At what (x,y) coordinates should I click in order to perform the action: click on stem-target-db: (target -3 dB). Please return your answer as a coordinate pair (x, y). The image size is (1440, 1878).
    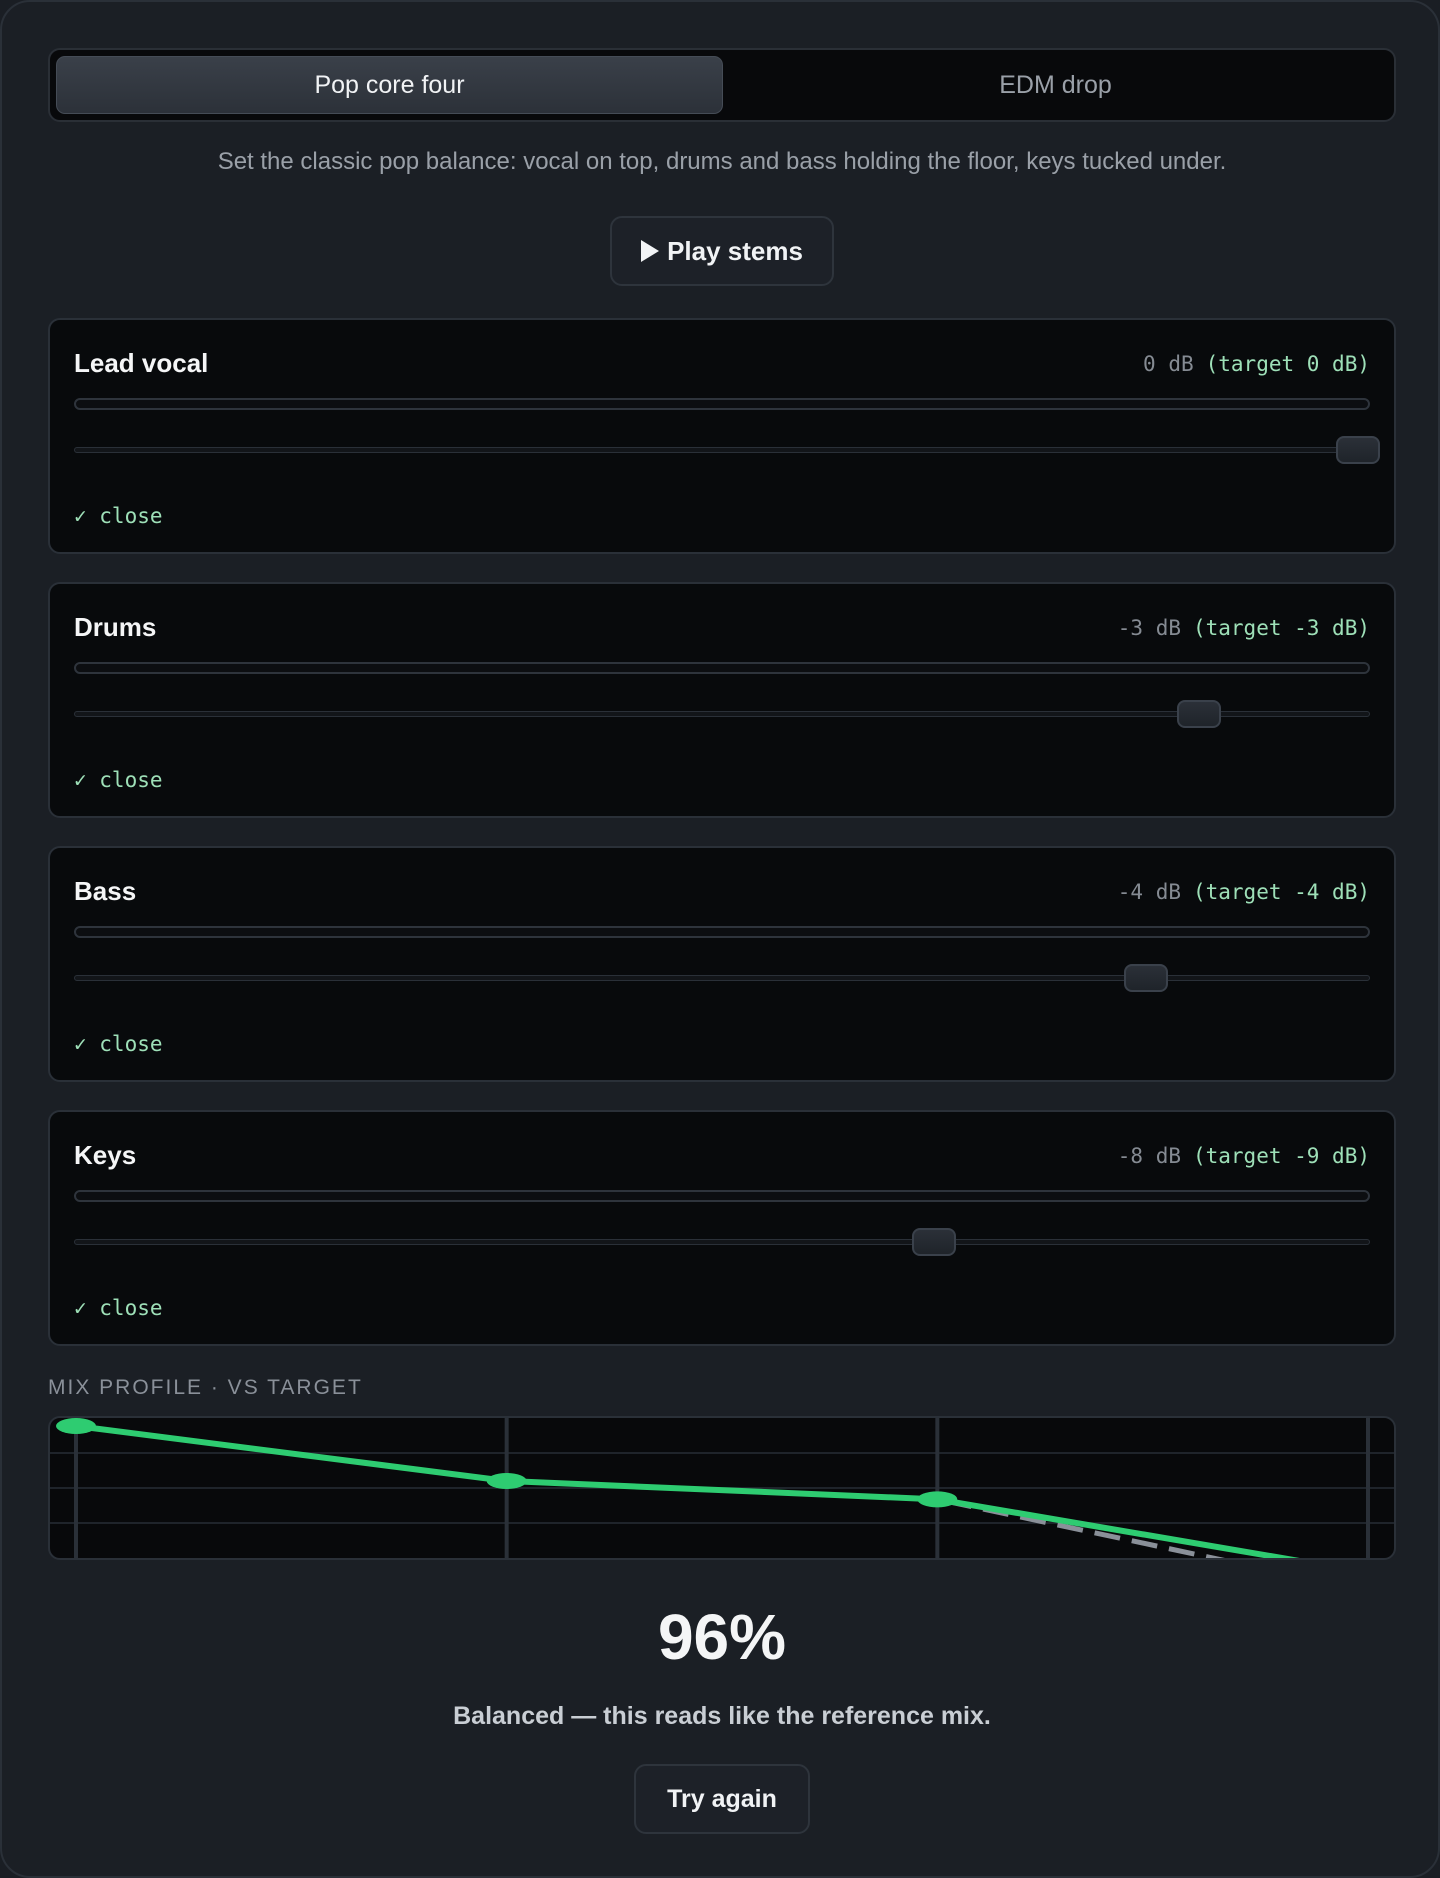
    Looking at the image, I should click on (1281, 628).